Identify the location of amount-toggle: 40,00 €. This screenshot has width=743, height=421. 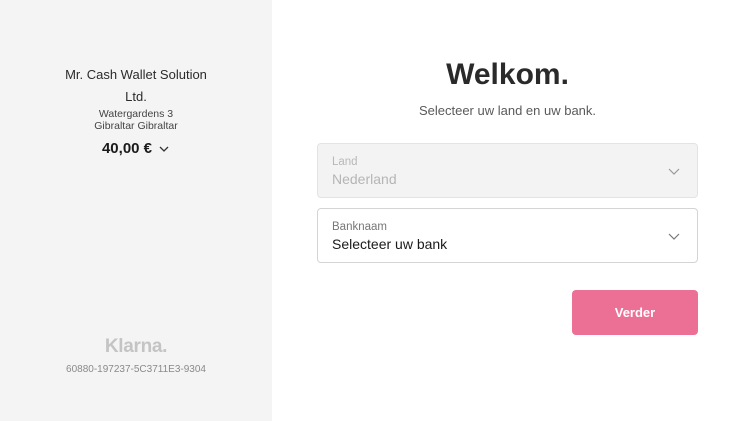
(136, 148).